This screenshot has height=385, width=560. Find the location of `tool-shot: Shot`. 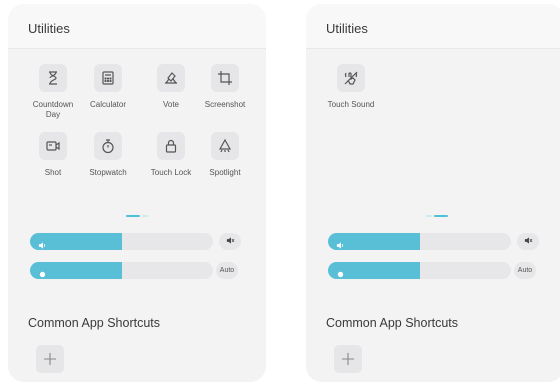

tool-shot: Shot is located at coordinates (53, 155).